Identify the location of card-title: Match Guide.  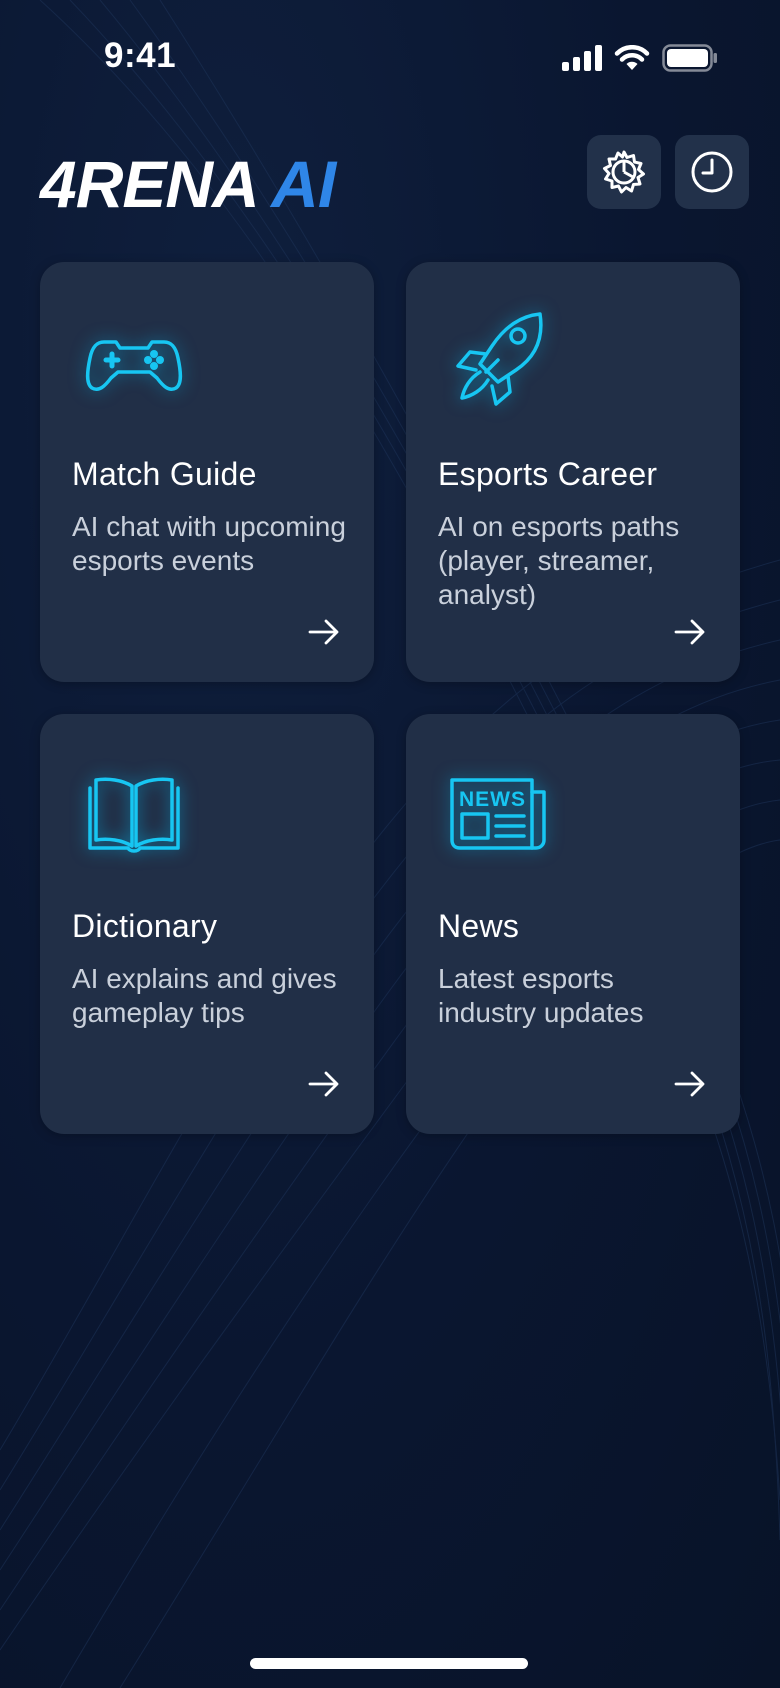
(164, 474).